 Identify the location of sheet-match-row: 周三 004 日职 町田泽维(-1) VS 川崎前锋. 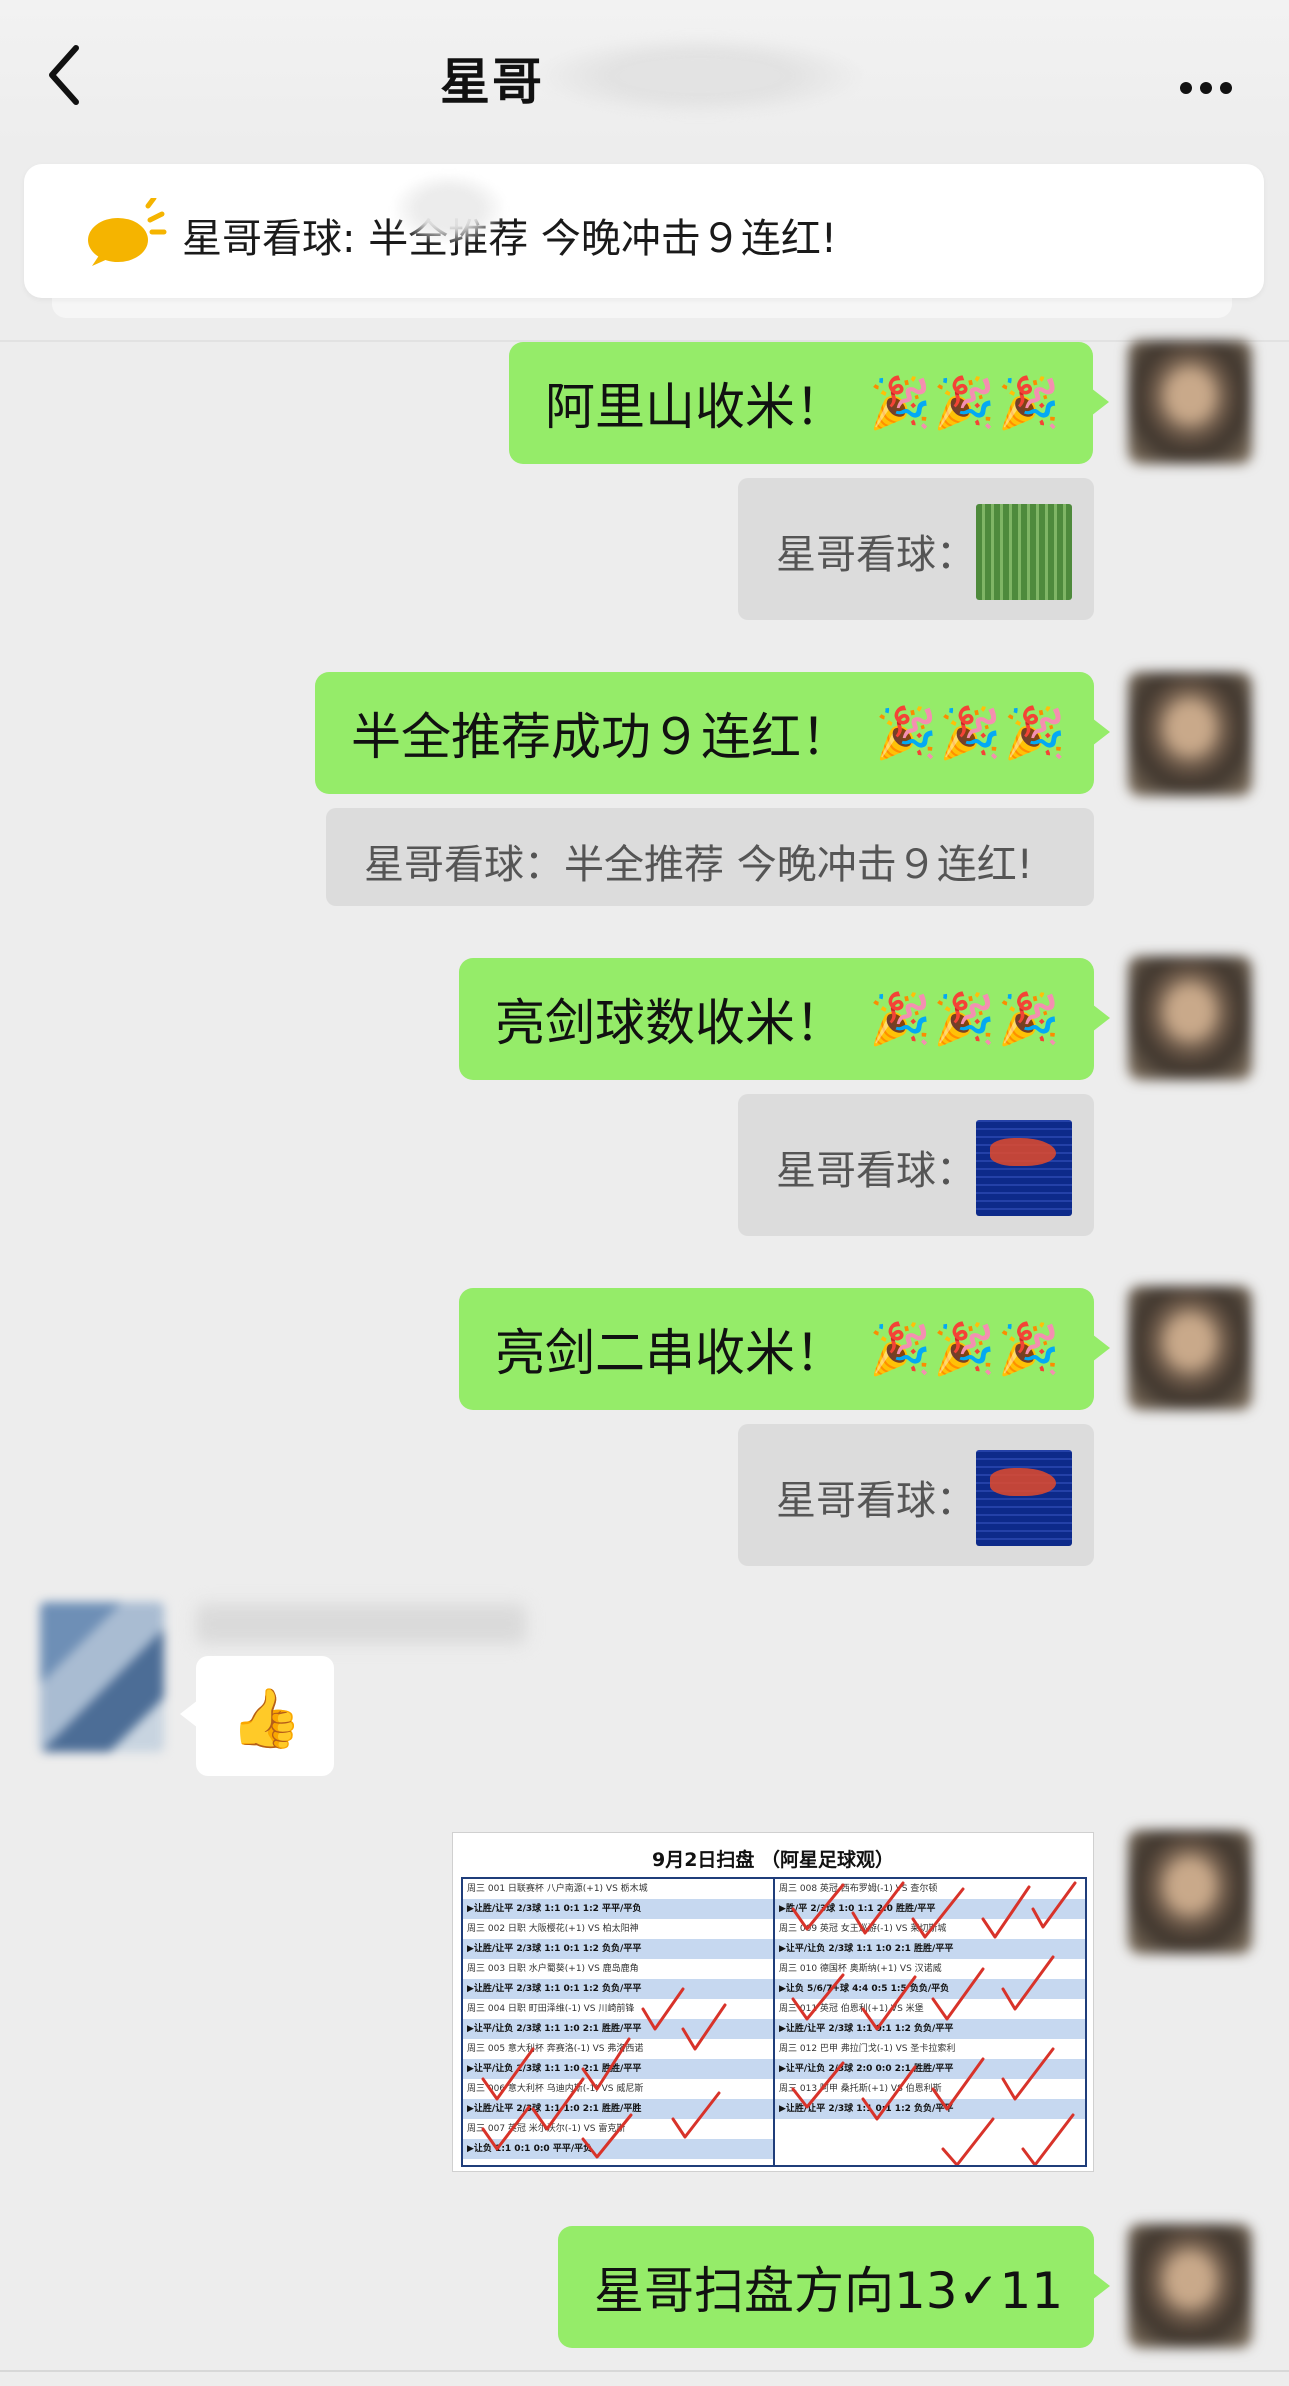
(551, 2009).